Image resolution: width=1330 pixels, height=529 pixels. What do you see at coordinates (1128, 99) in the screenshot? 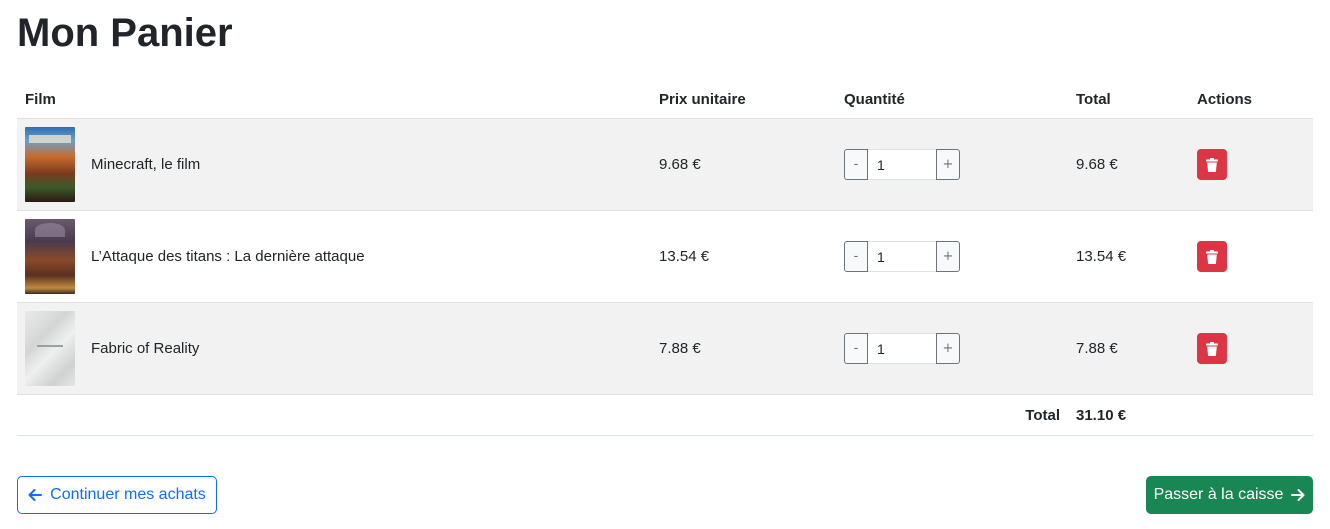
I see `header-total: Total` at bounding box center [1128, 99].